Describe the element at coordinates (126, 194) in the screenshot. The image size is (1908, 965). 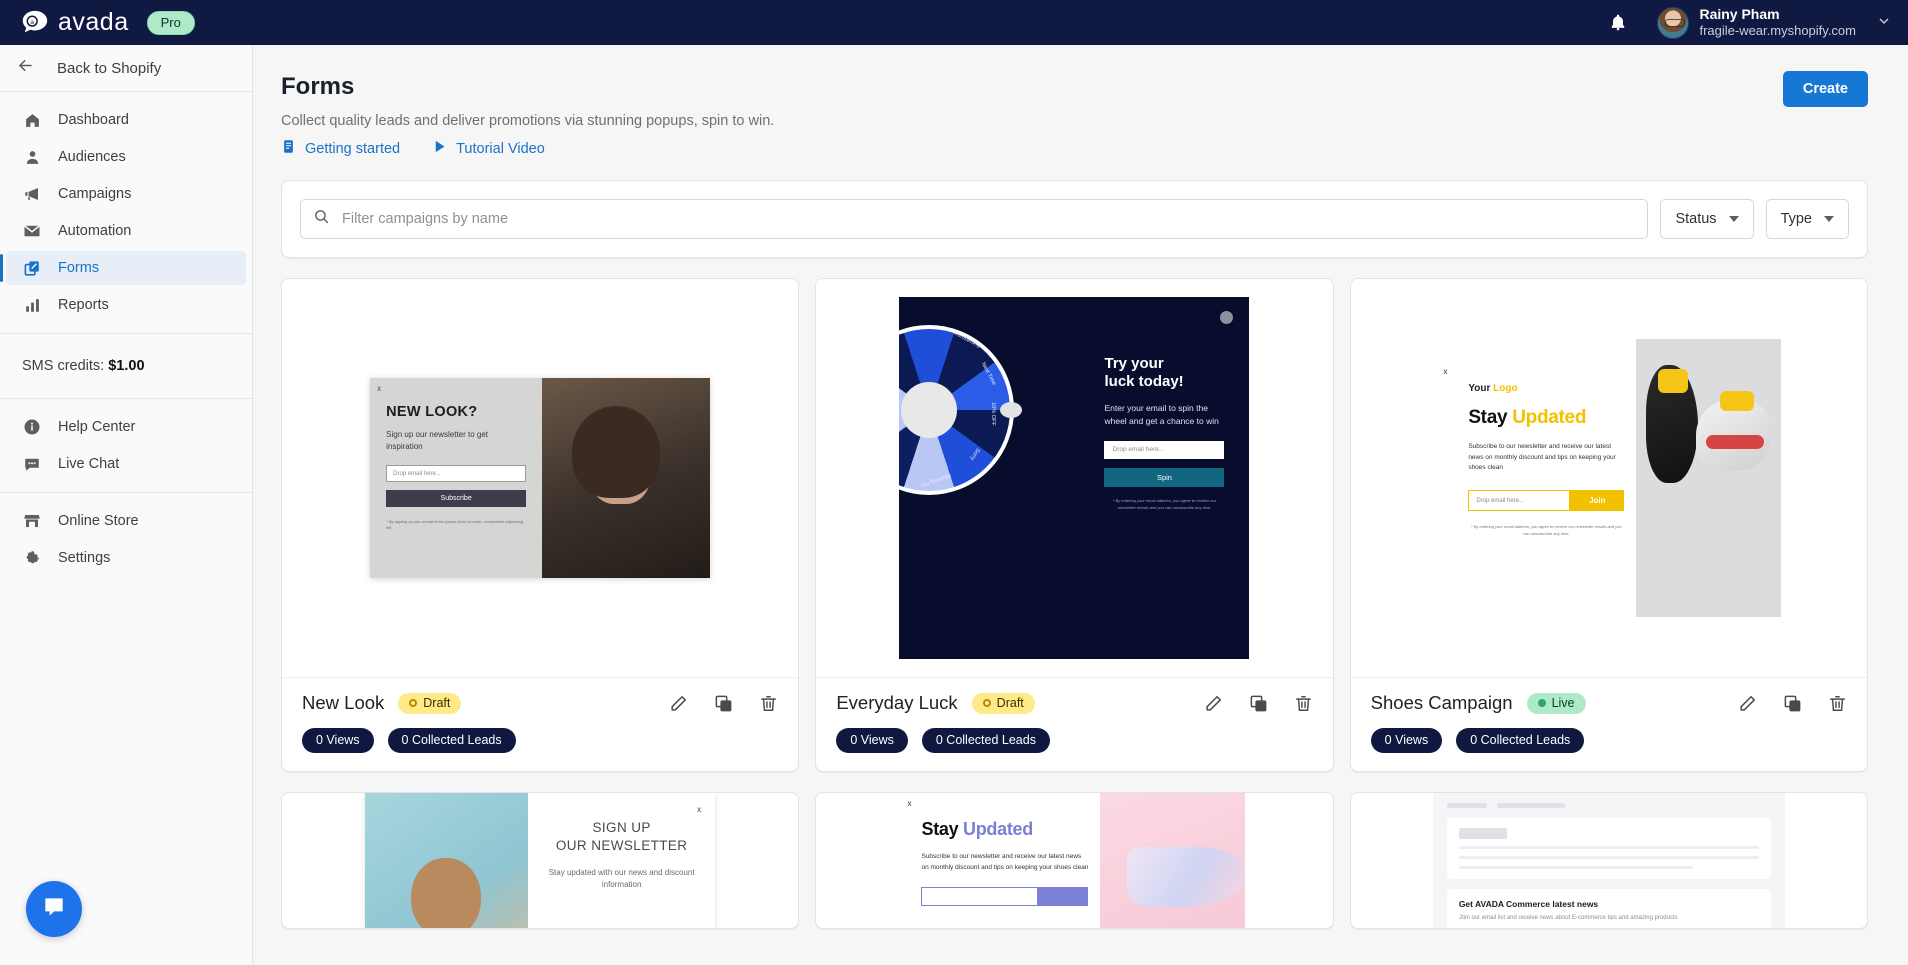
I see `sidebar-item-campaigns: Campaigns` at that location.